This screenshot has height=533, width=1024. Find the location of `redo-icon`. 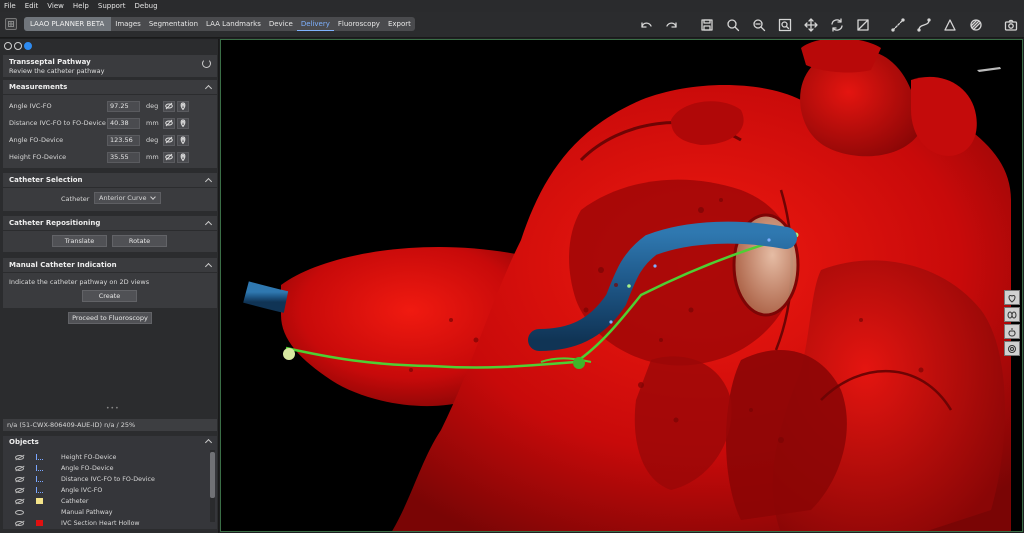

redo-icon is located at coordinates (672, 25).